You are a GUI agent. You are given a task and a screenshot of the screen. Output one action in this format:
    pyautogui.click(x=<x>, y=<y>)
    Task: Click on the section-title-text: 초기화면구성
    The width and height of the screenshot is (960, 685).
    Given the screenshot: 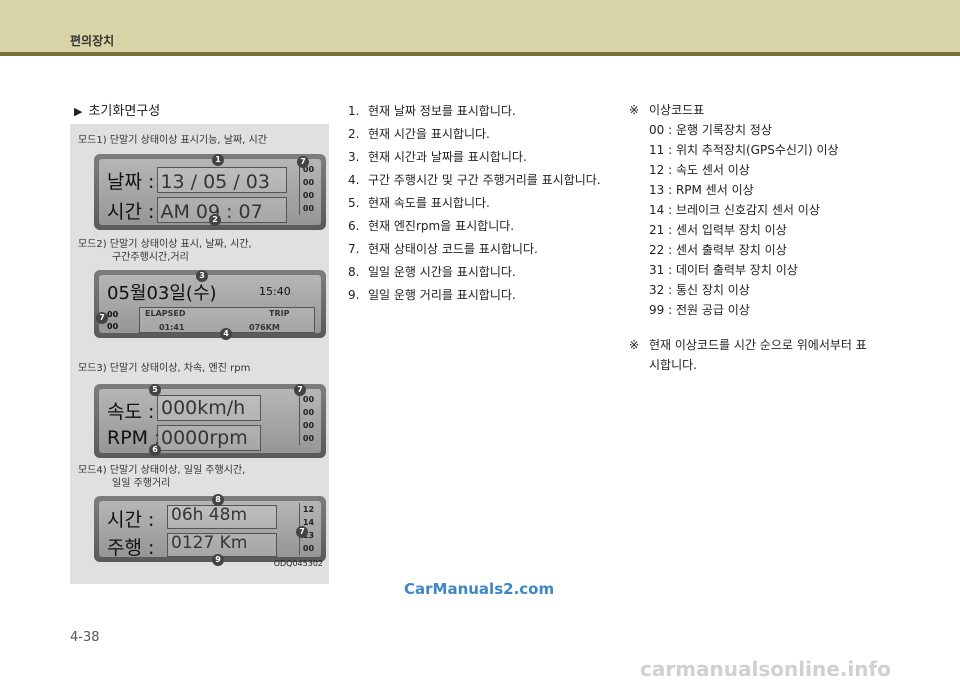 What is the action you would take?
    pyautogui.click(x=124, y=111)
    